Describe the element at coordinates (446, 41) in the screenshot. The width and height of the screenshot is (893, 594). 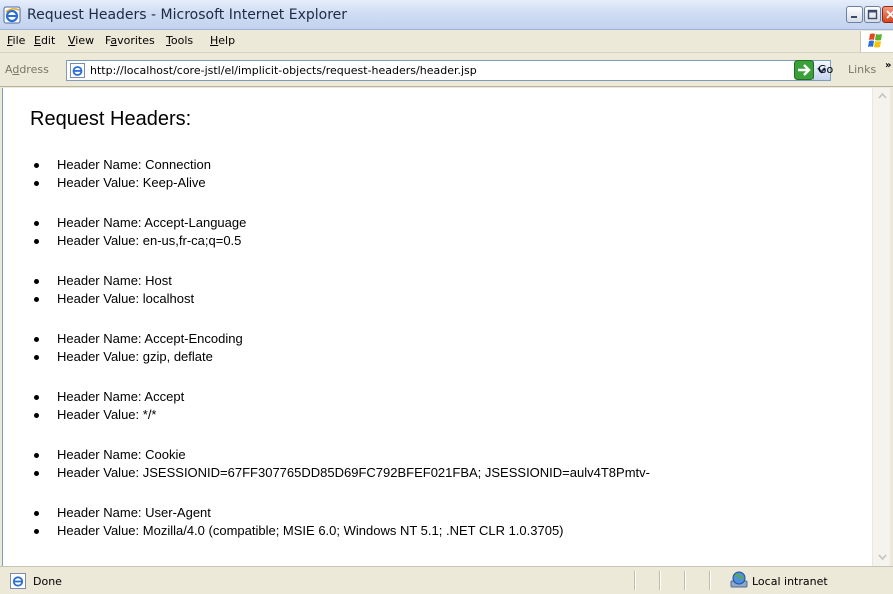
I see `menu-bar: File Edit View Favorites Tools Help` at that location.